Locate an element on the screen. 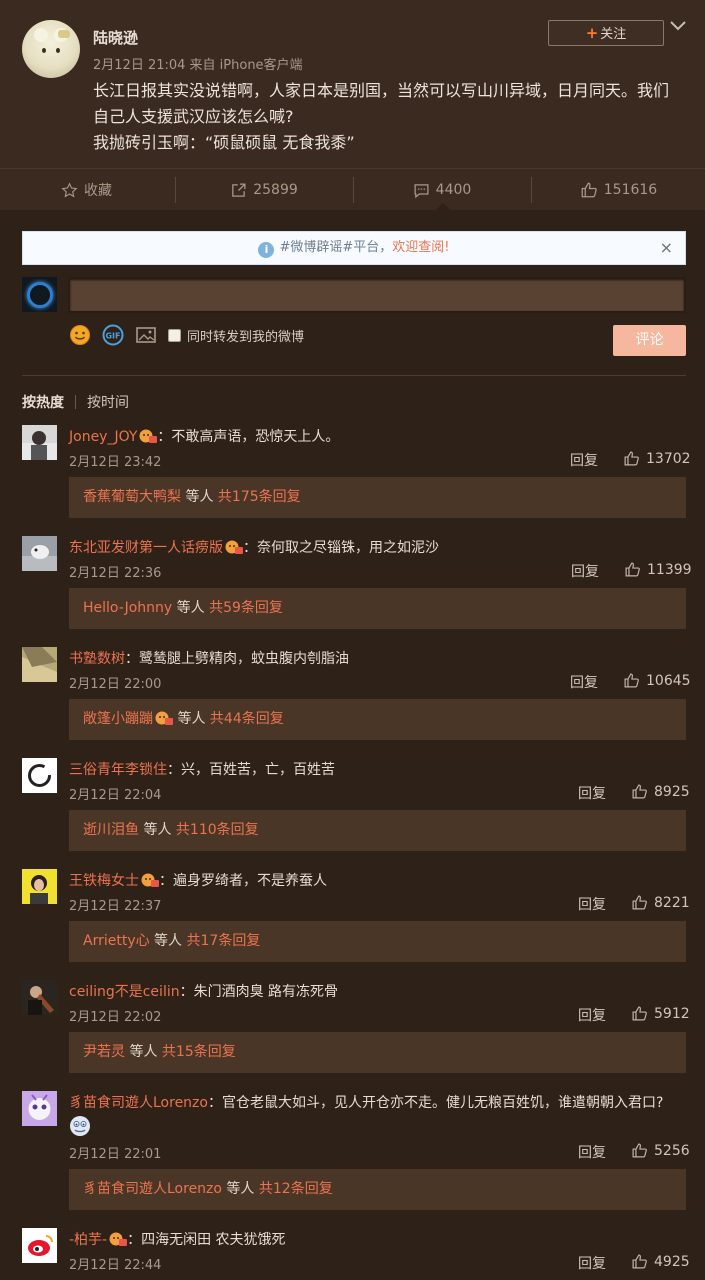 The image size is (705, 1280). comment-input is located at coordinates (377, 295).